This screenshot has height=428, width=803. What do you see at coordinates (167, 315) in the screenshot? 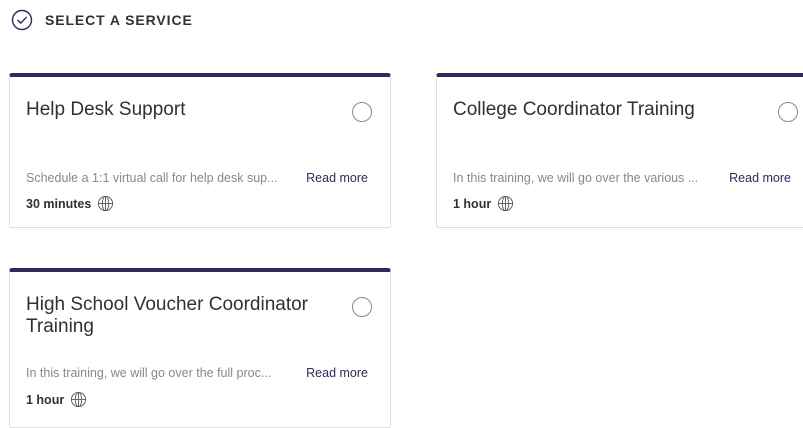
I see `service-name: High School Voucher Coordinator Training` at bounding box center [167, 315].